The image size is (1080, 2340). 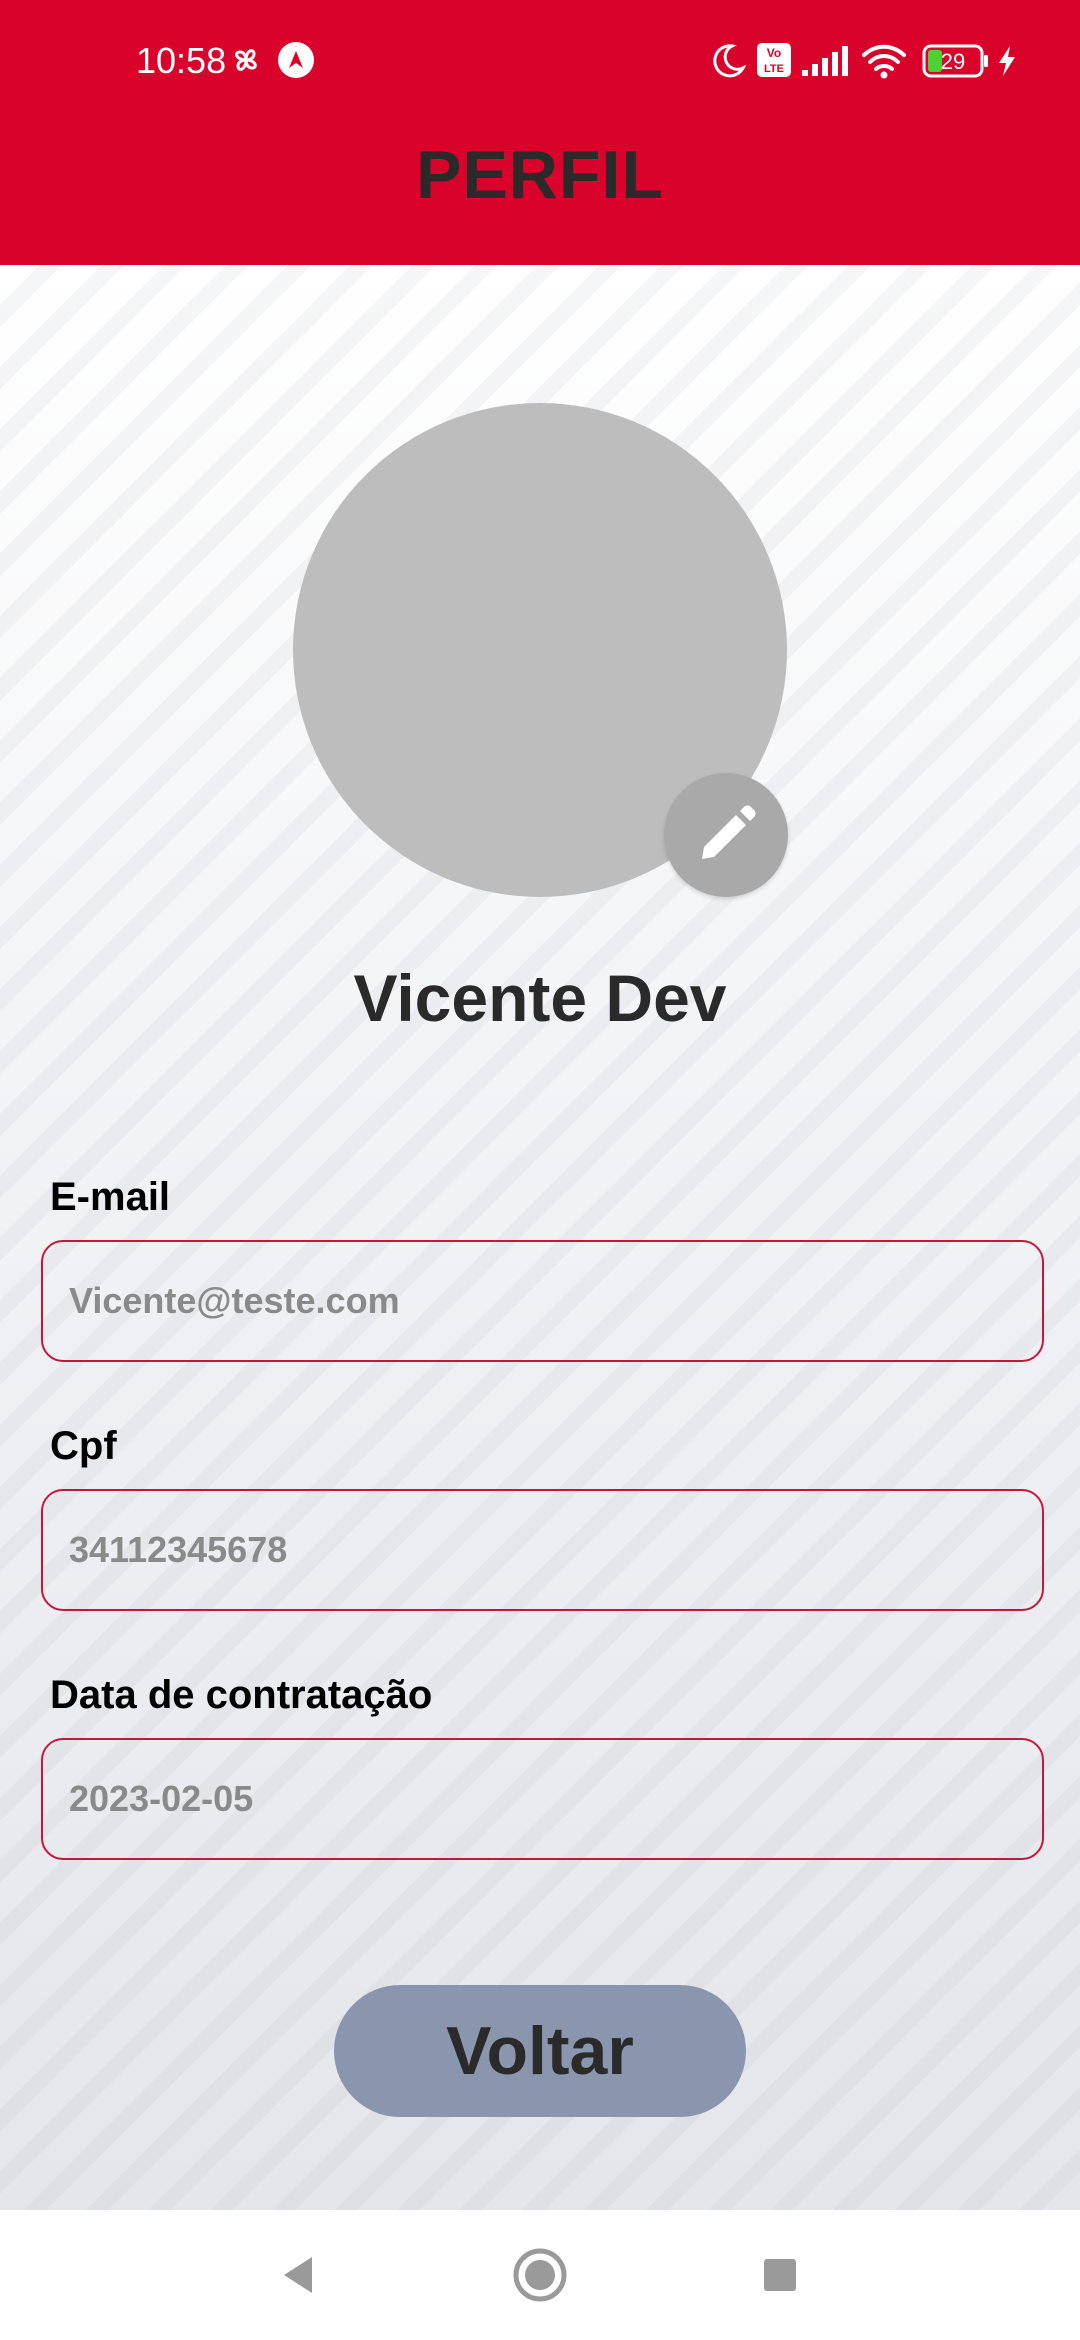 I want to click on wifi-icon, so click(x=884, y=61).